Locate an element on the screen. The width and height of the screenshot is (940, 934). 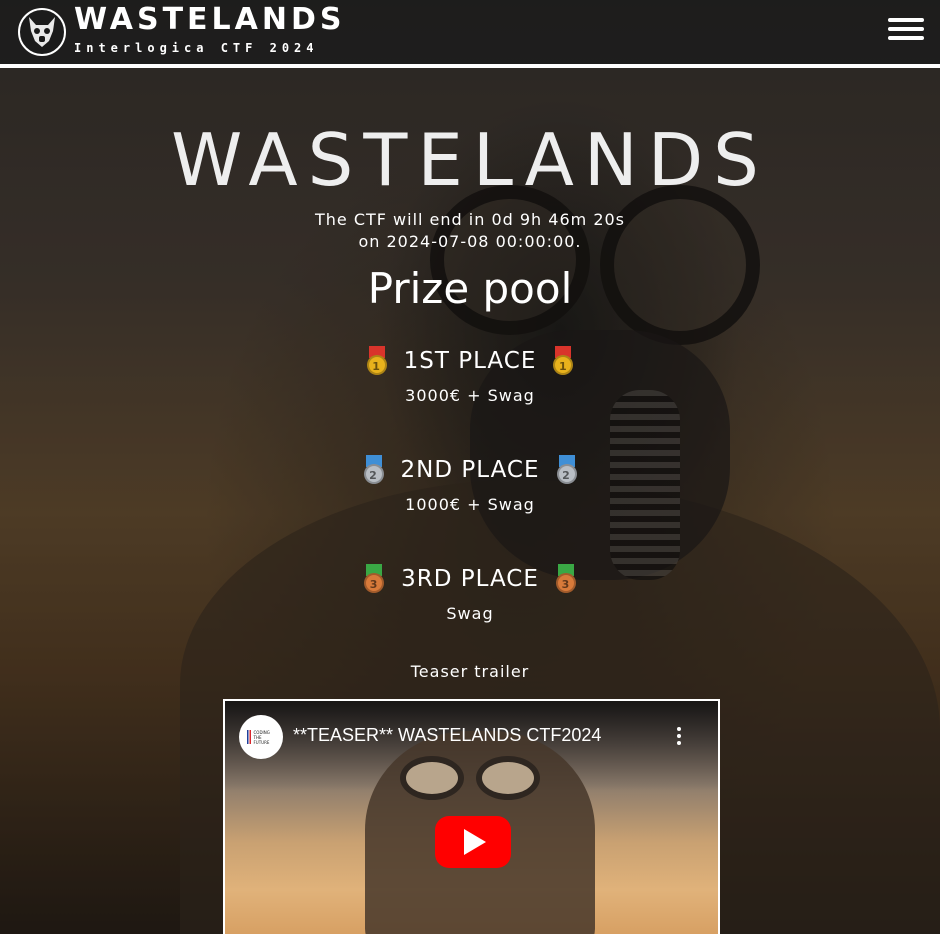
prize-third-place: 3 3RD PLACE 3 Swag is located at coordinates (470, 593).